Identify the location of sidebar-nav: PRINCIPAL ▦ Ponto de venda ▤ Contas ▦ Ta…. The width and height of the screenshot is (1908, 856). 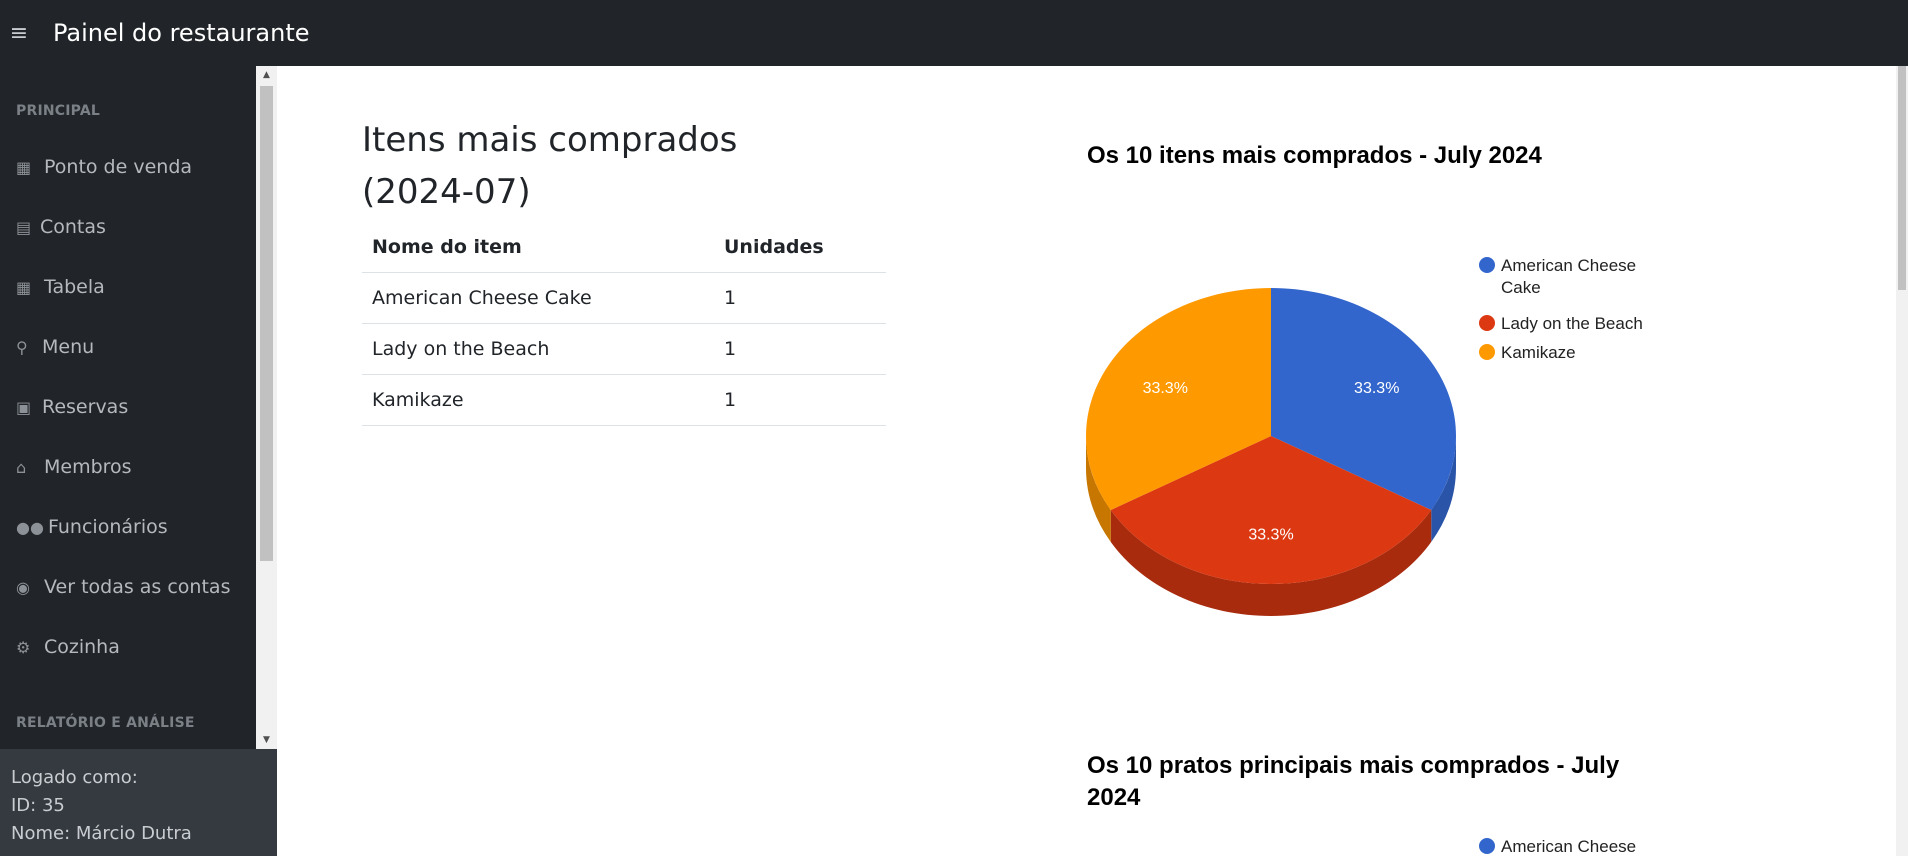
(128, 407).